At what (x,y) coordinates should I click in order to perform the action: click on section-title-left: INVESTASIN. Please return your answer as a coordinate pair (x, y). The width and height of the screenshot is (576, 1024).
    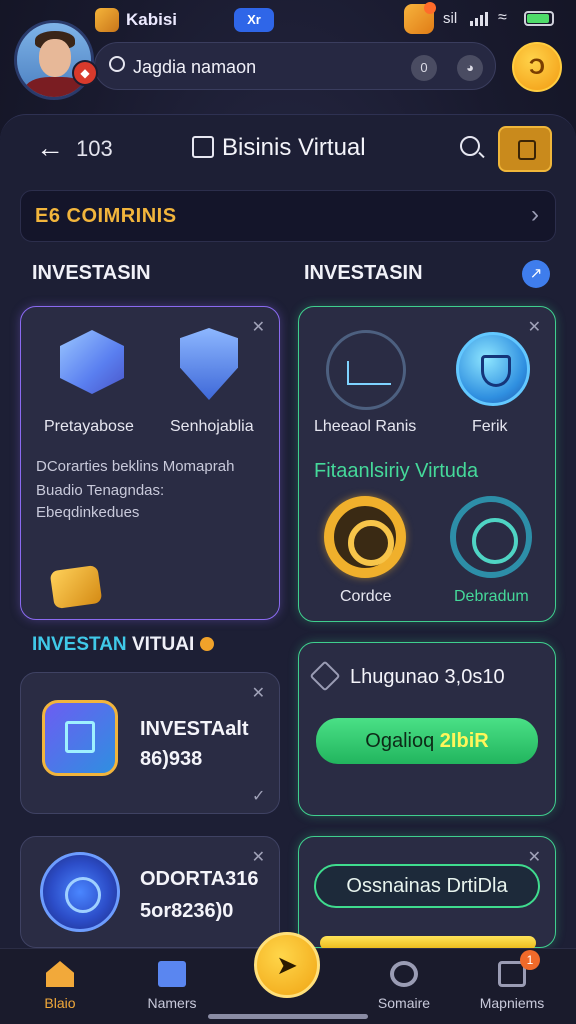
    Looking at the image, I should click on (91, 273).